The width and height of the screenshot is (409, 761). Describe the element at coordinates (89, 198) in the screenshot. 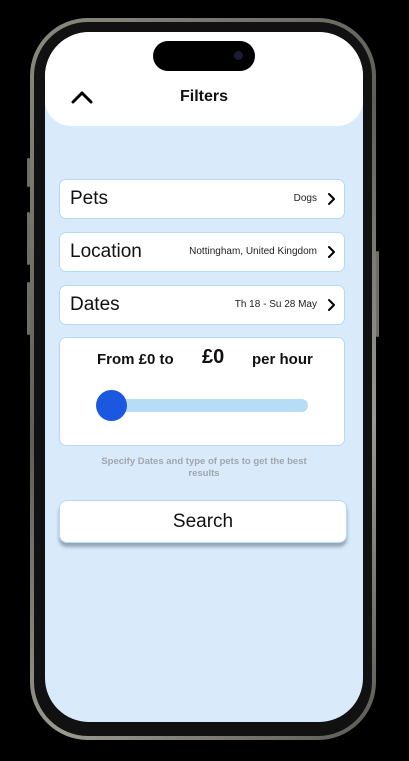

I see `filter-pets-label: Pets` at that location.